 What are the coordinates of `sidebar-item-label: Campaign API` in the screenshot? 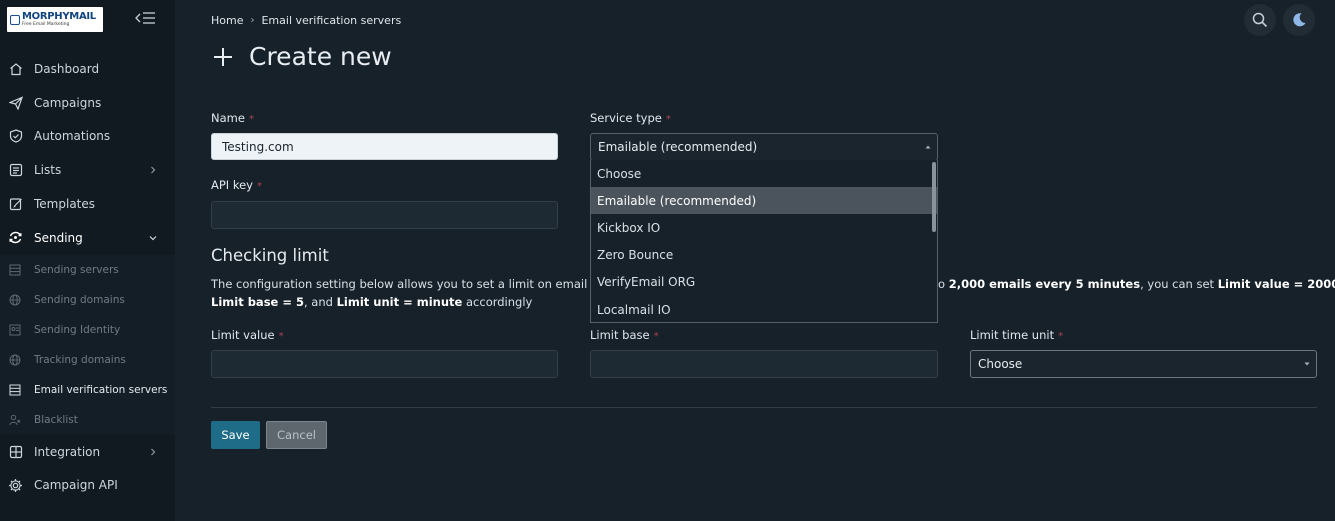 It's located at (76, 485).